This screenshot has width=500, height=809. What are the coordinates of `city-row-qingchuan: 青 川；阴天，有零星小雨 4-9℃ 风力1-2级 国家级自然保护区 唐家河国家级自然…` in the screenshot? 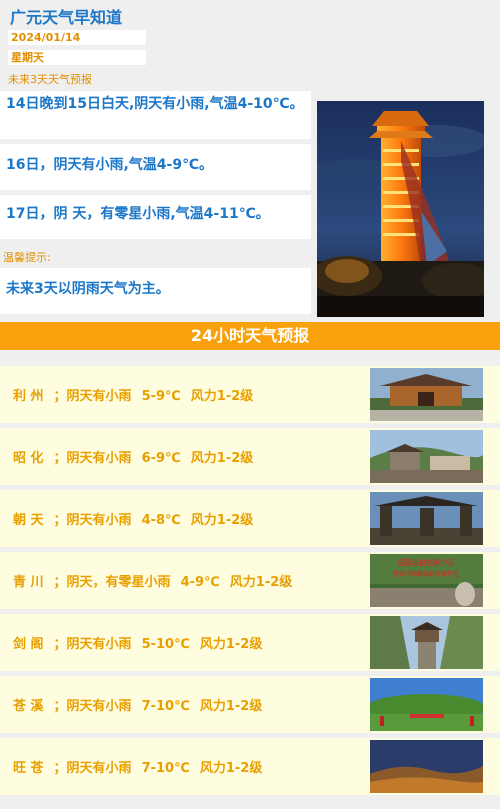 It's located at (250, 580).